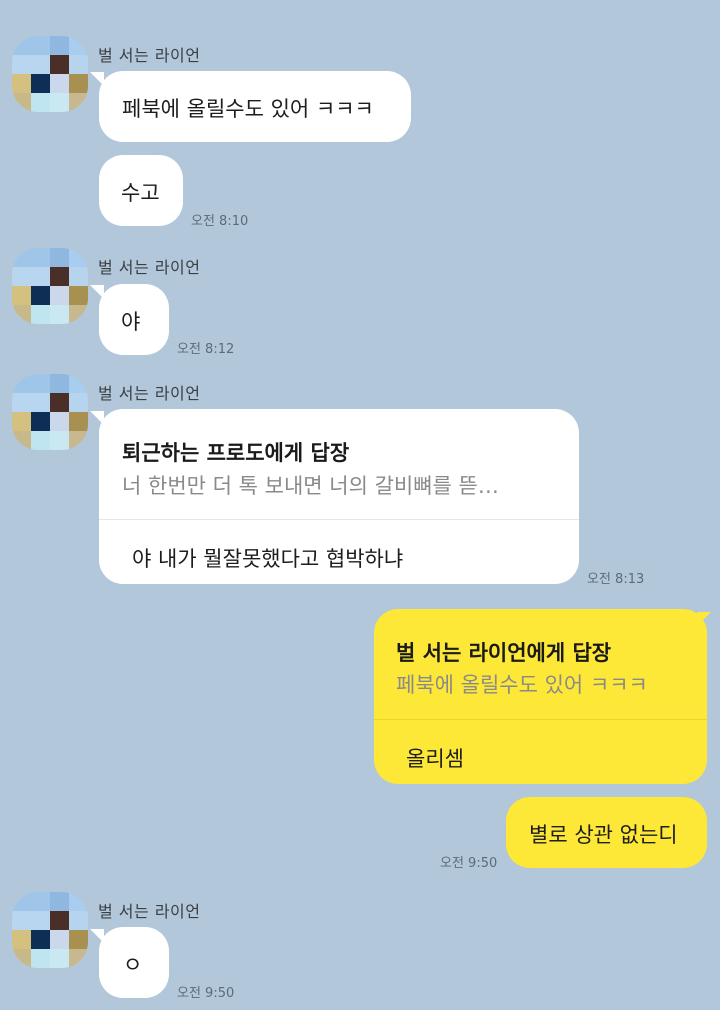  Describe the element at coordinates (133, 965) in the screenshot. I see `message-text: ㅇ` at that location.